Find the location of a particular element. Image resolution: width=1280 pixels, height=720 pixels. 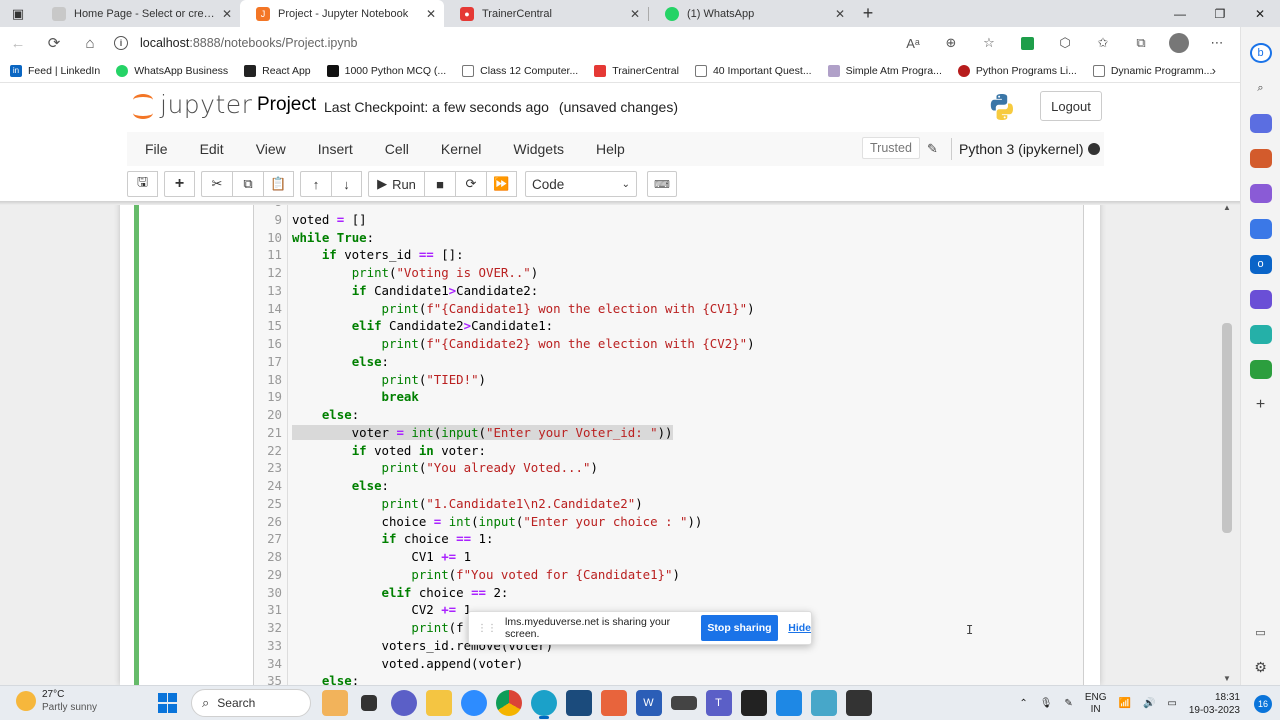

shopping-icon is located at coordinates (1260, 123).